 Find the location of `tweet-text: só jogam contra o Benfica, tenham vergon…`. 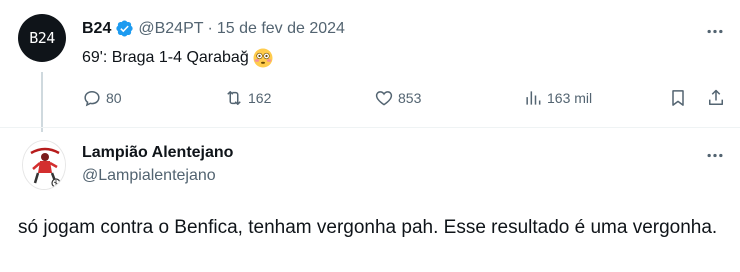

tweet-text: só jogam contra o Benfica, tenham vergon… is located at coordinates (368, 227).